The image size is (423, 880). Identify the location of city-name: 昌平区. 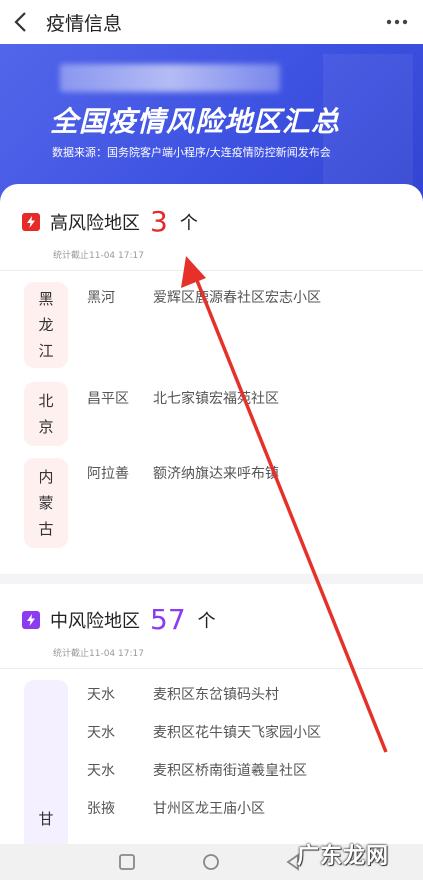
(108, 399).